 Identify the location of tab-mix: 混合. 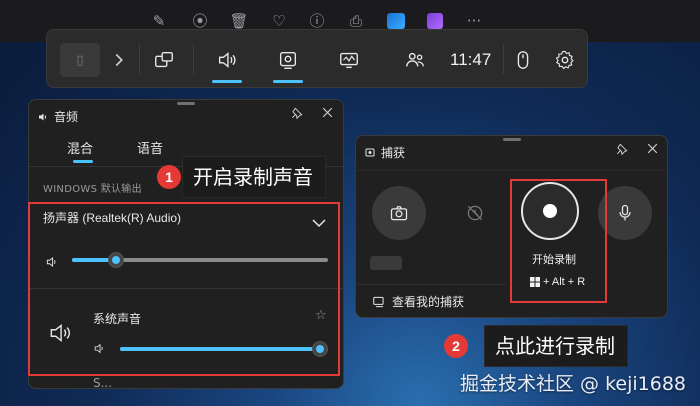
(80, 147).